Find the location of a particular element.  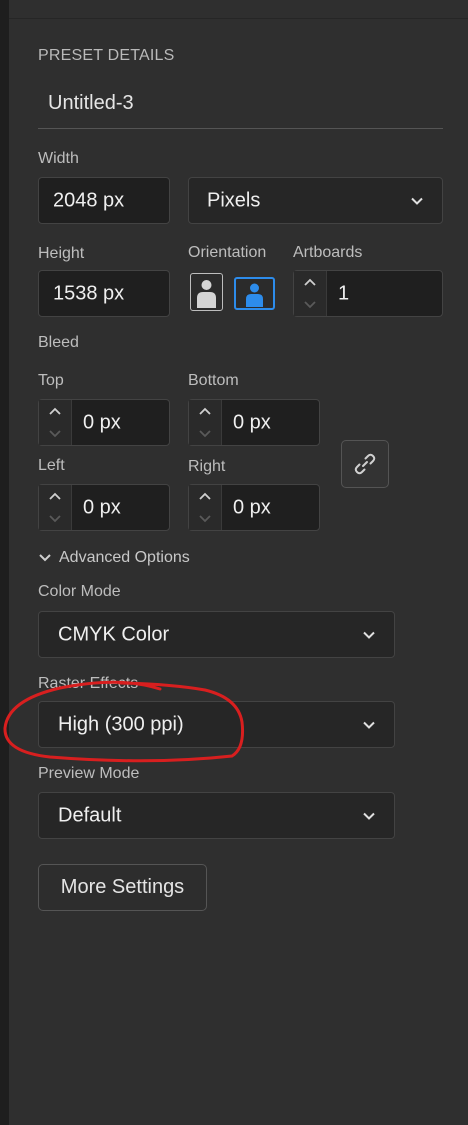

bleed-left-value: 0 px is located at coordinates (102, 507).